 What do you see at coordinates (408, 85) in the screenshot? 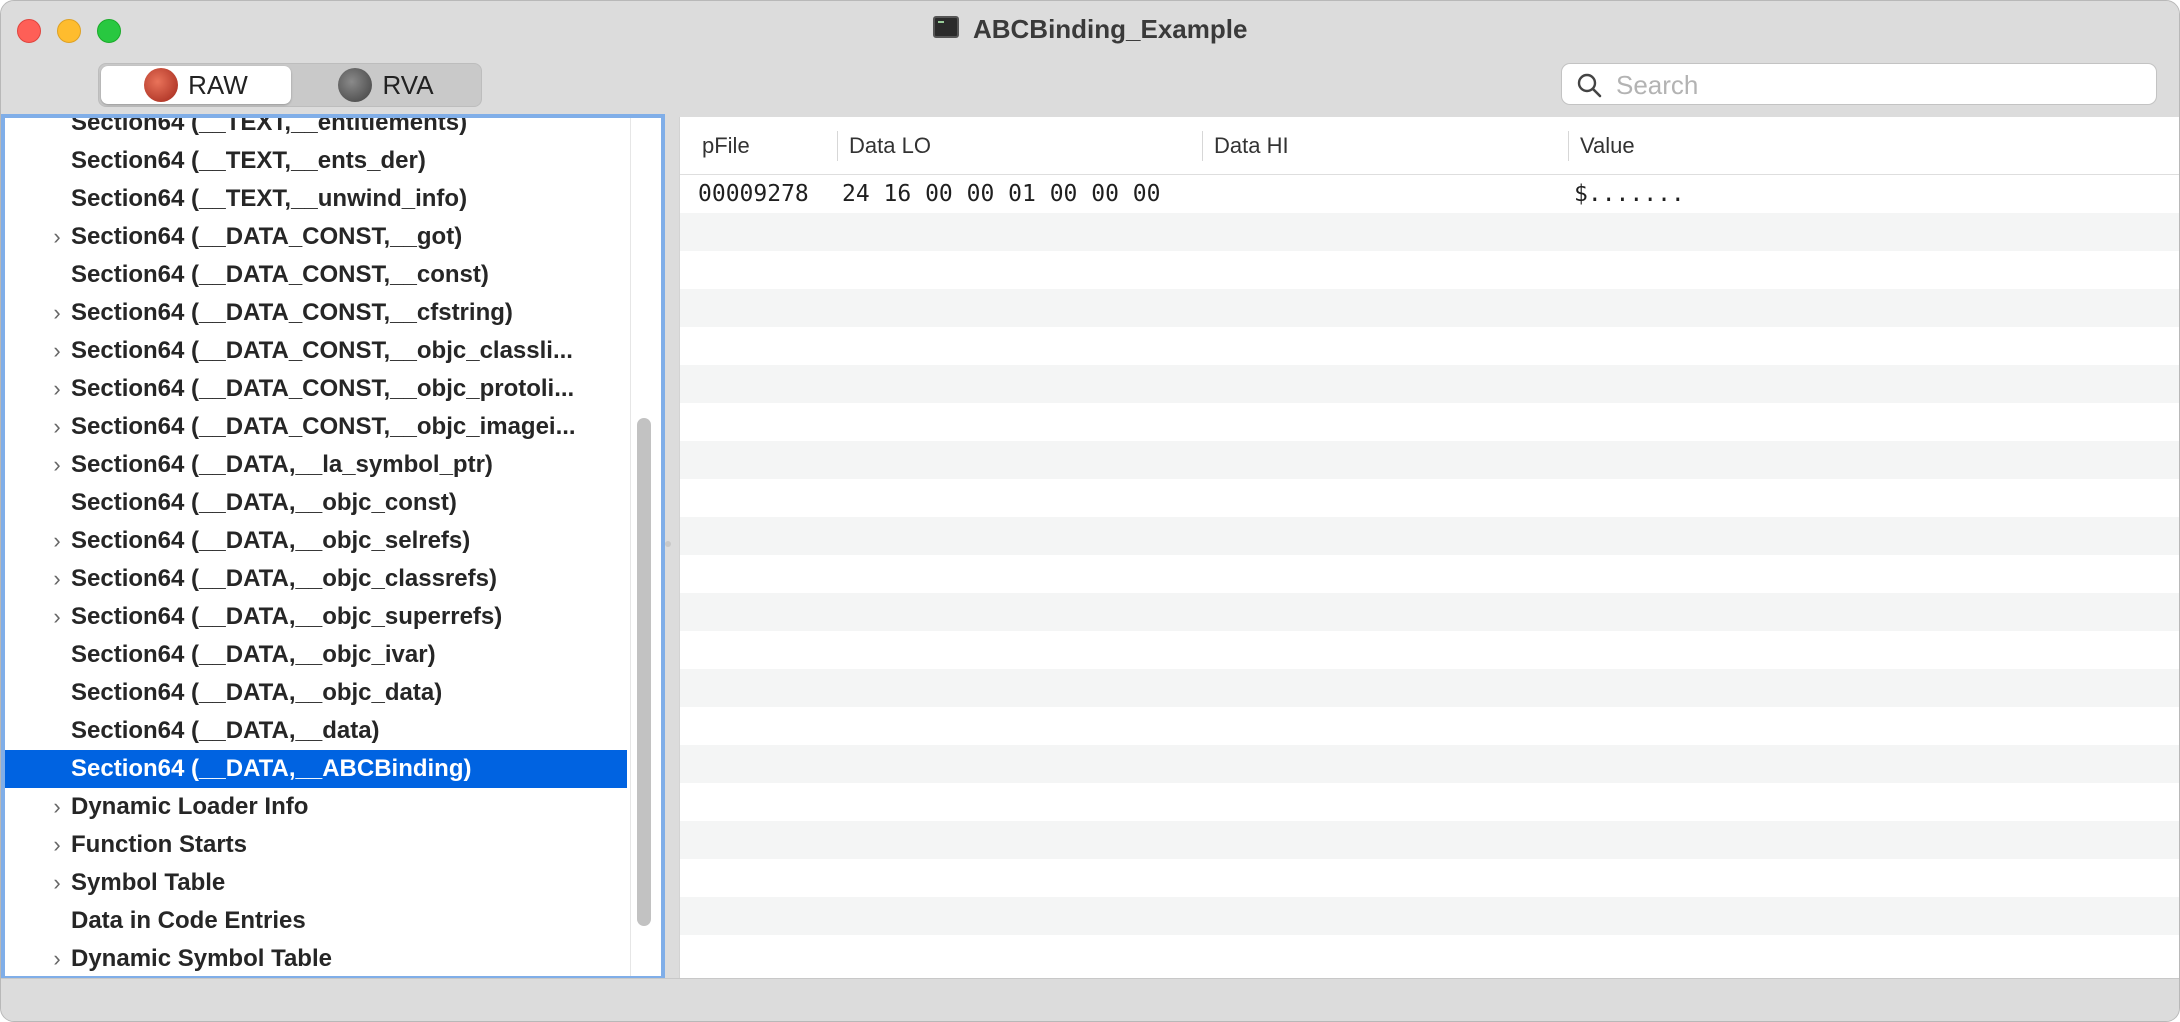
I see `rva-mode-label: RVA` at bounding box center [408, 85].